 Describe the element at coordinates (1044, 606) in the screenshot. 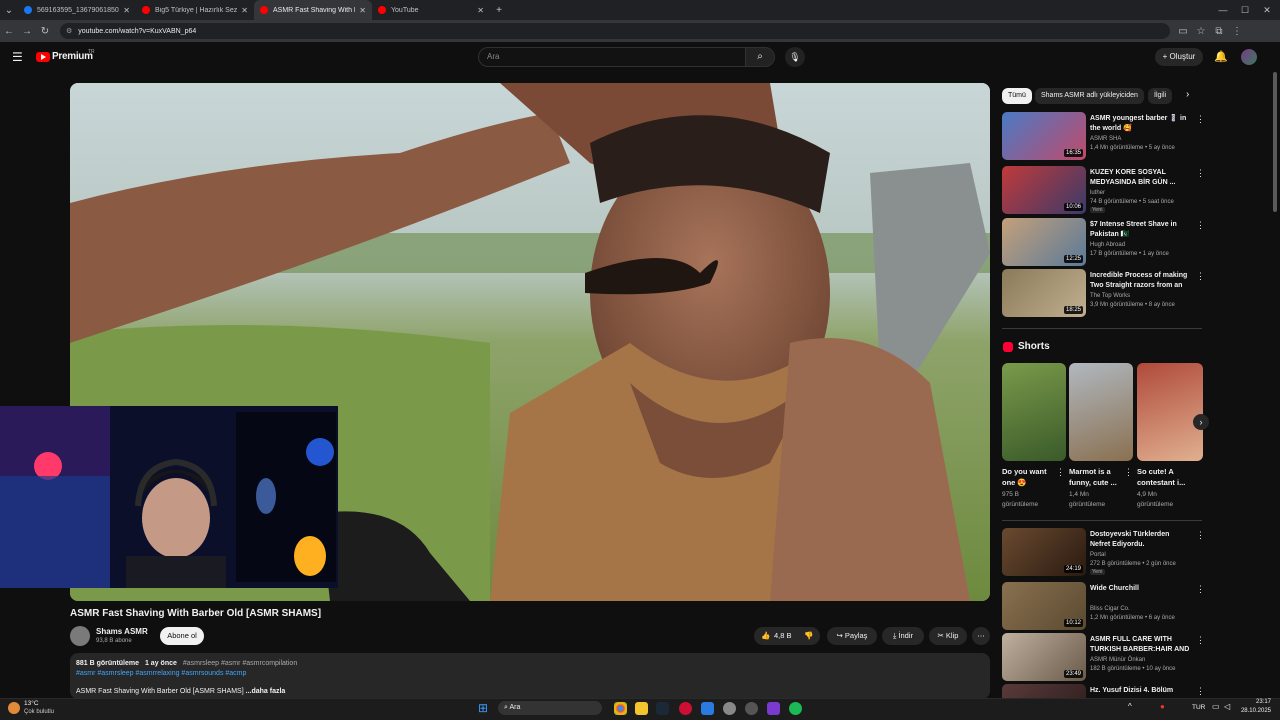

I see `video-thumbnail: 10:12` at that location.